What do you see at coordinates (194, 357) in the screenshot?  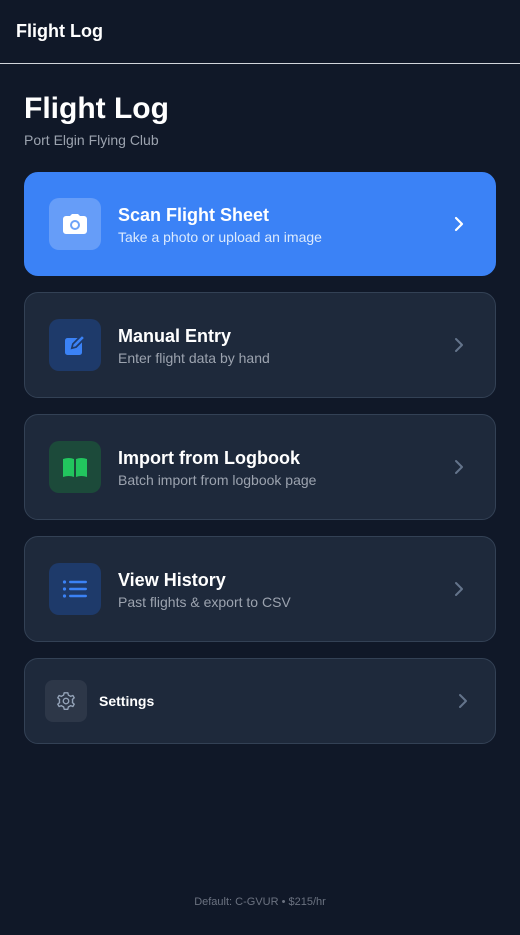 I see `card-description: Enter flight data by hand` at bounding box center [194, 357].